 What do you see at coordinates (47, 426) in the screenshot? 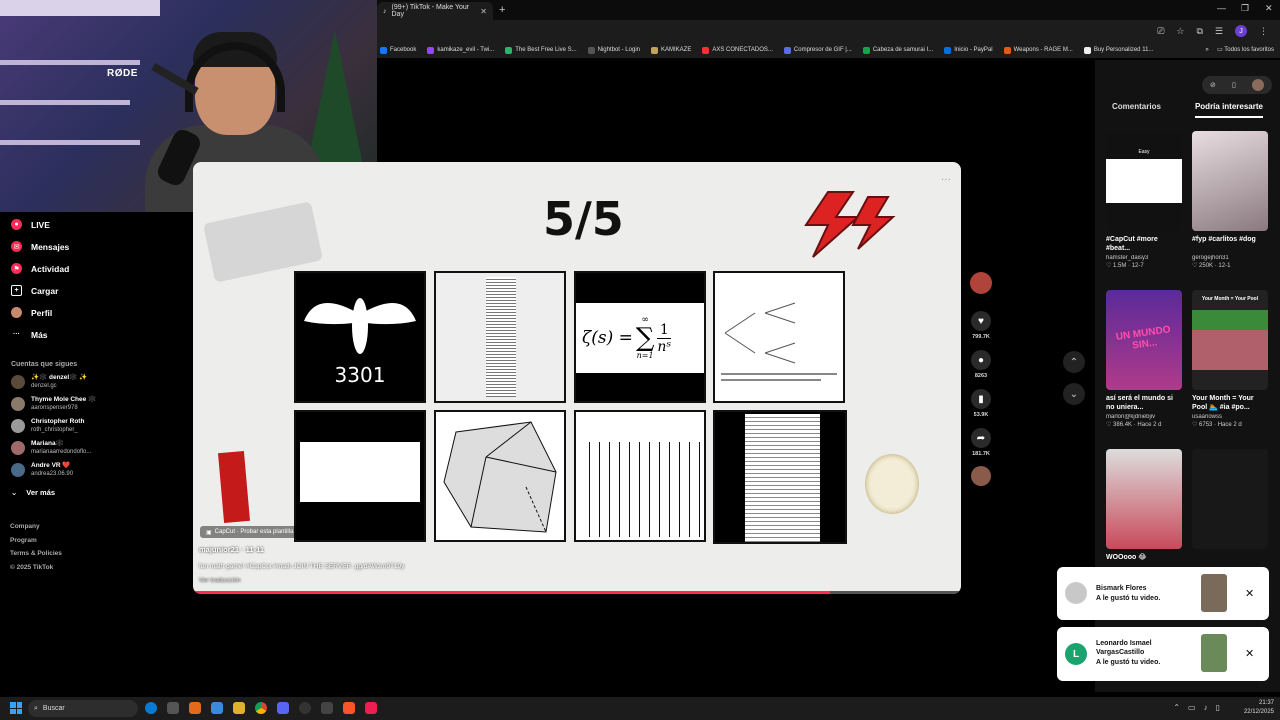
I see `following-account: Christopher Roth roth_christopher_` at bounding box center [47, 426].